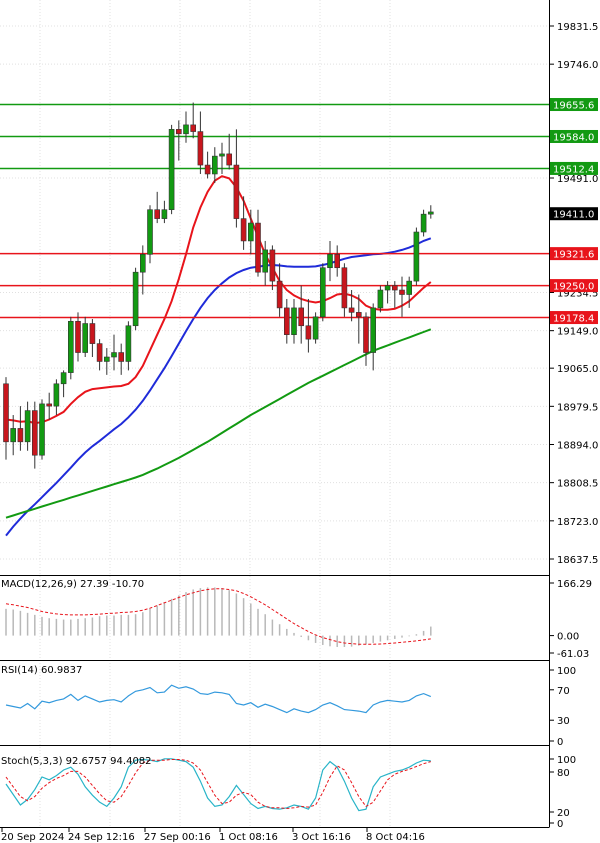 The width and height of the screenshot is (600, 843). I want to click on time-label: 3 Oct 16:16, so click(321, 837).